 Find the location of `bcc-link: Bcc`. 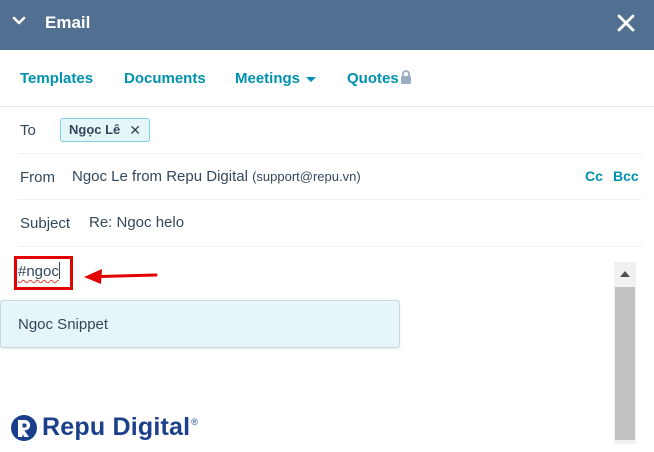

bcc-link: Bcc is located at coordinates (626, 176).